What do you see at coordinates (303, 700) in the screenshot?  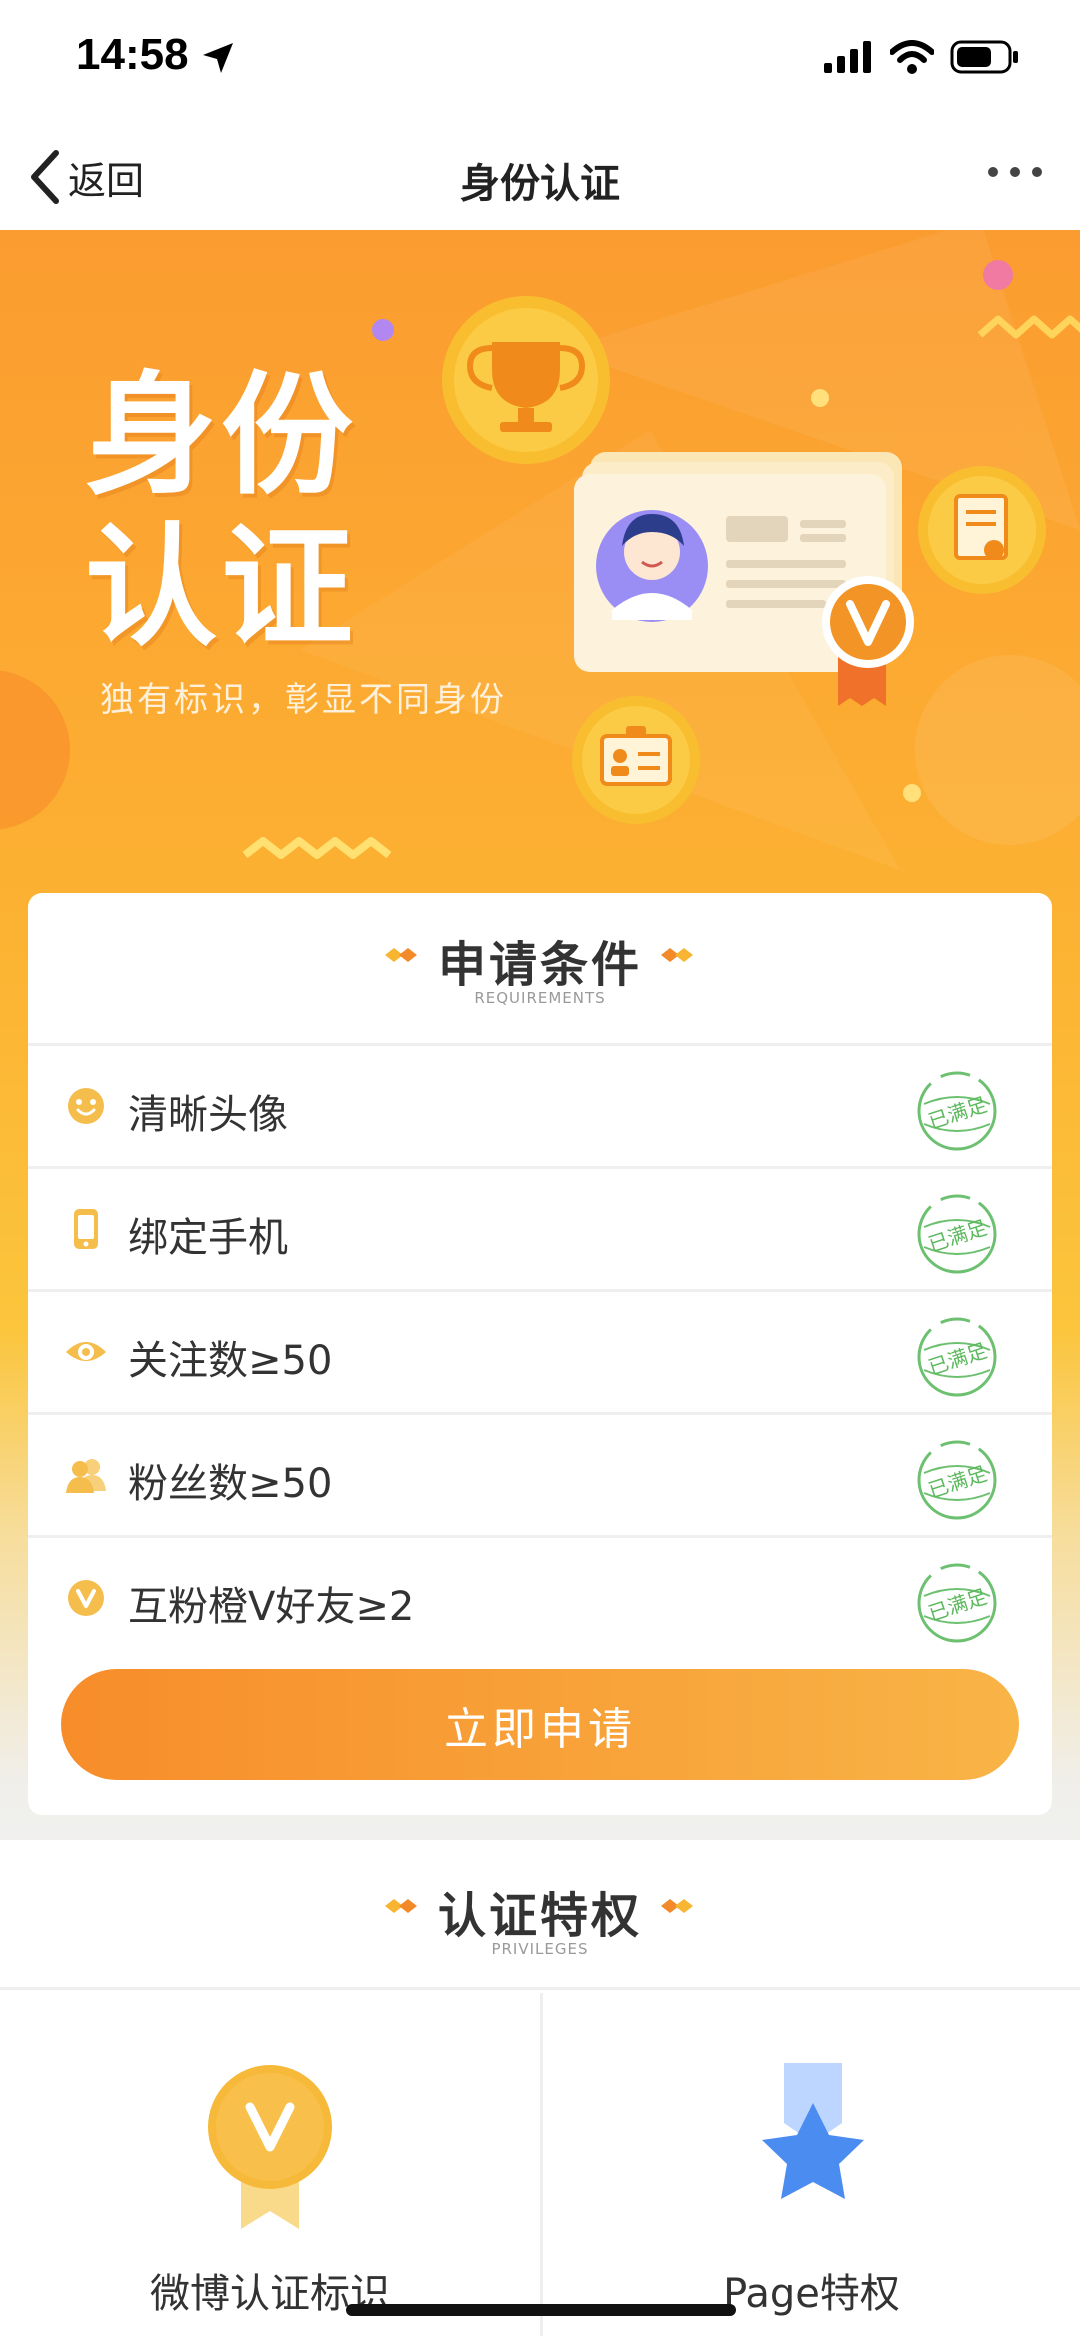 I see `hero-slogan: 独有标识，彰显不同身份` at bounding box center [303, 700].